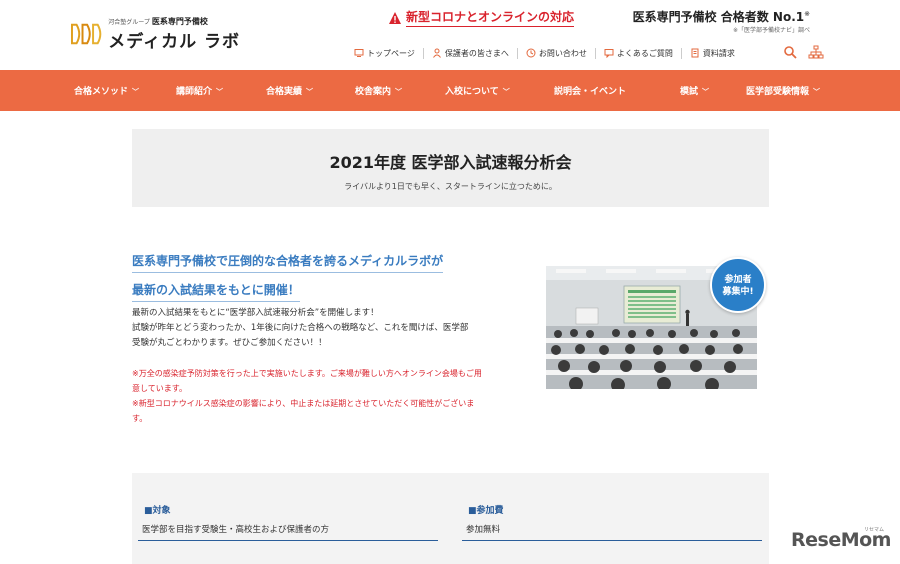  Describe the element at coordinates (86, 34) in the screenshot. I see `ddd-logo-icon` at that location.